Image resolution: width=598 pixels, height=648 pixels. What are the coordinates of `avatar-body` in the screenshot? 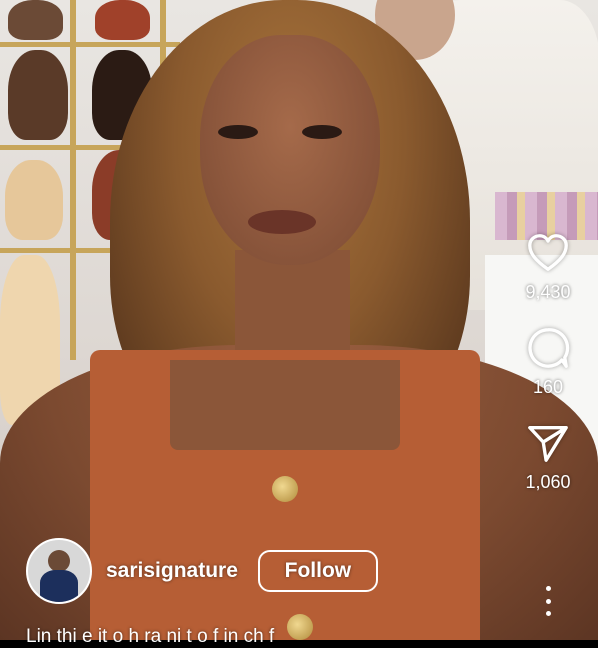 It's located at (59, 586).